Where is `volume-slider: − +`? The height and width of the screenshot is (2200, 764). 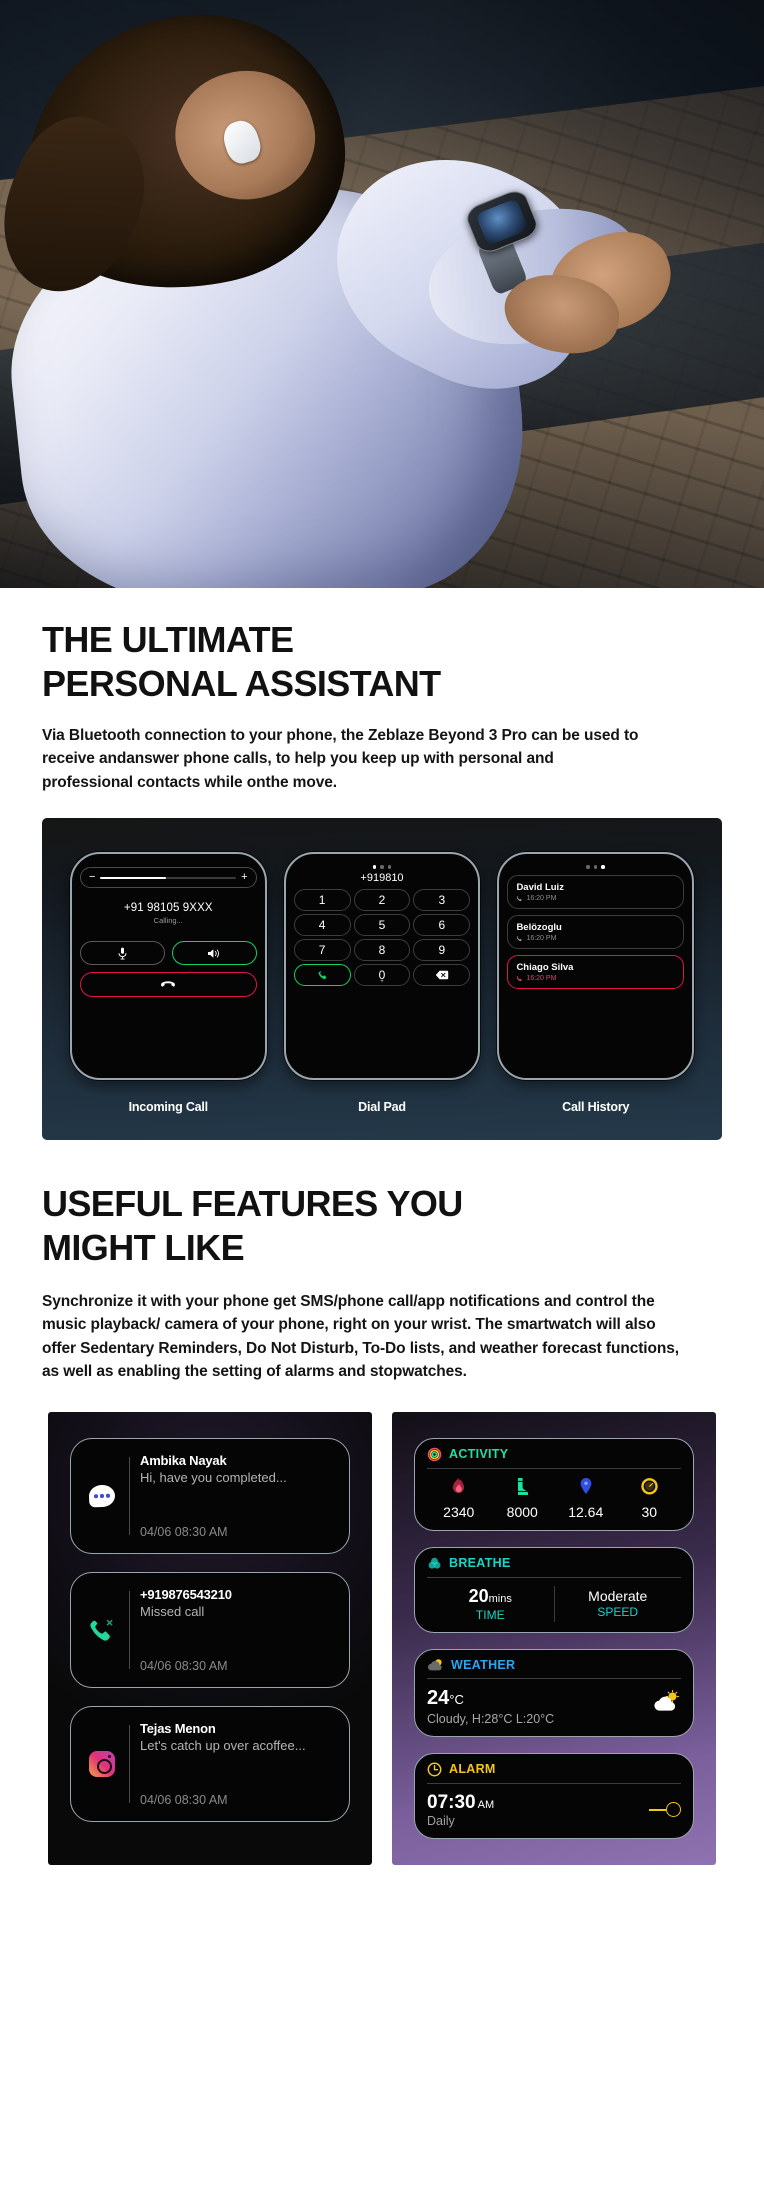
volume-slider: − + is located at coordinates (168, 878).